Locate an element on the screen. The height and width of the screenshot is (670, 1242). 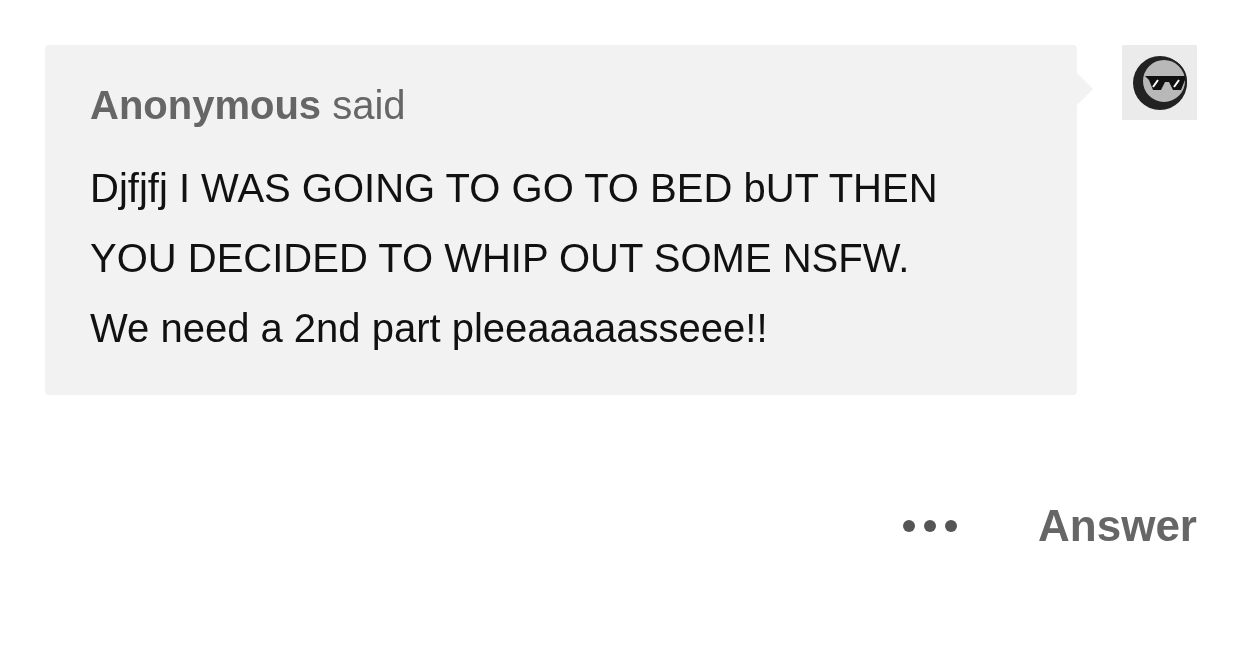
avatar is located at coordinates (1159, 82).